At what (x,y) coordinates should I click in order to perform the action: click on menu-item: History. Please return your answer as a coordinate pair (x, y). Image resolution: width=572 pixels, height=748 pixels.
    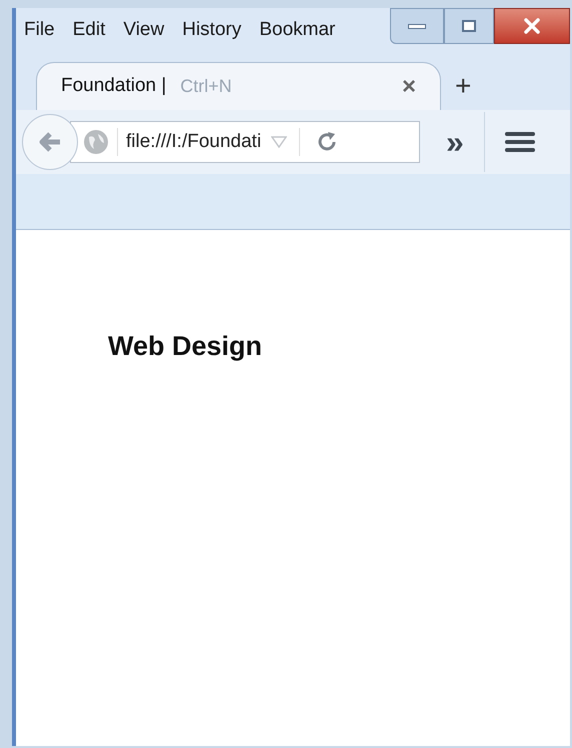
    Looking at the image, I should click on (212, 30).